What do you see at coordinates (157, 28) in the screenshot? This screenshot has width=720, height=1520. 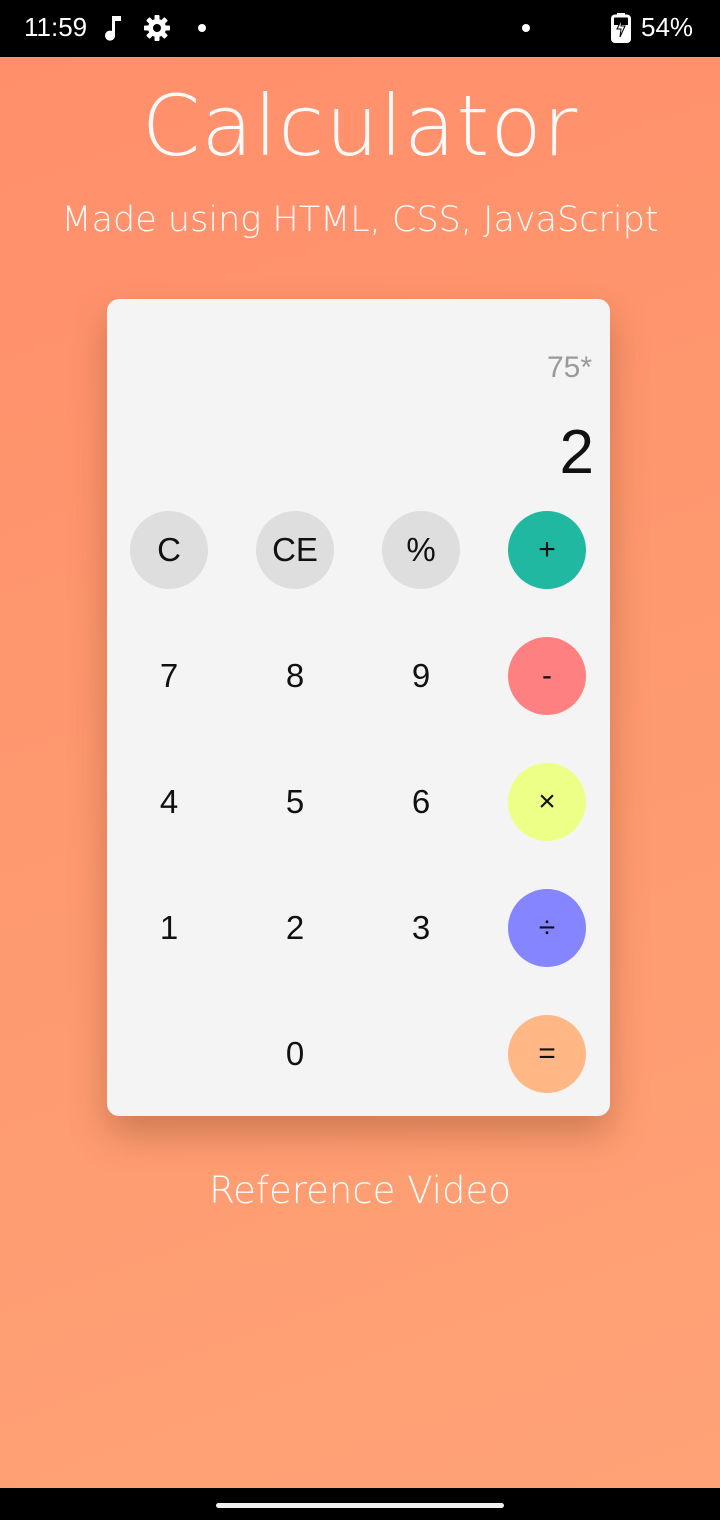 I see `gear-icon` at bounding box center [157, 28].